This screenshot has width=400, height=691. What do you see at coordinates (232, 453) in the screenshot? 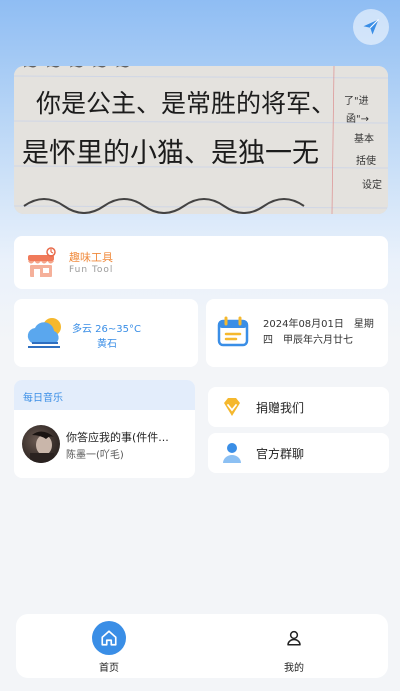
I see `user-icon` at bounding box center [232, 453].